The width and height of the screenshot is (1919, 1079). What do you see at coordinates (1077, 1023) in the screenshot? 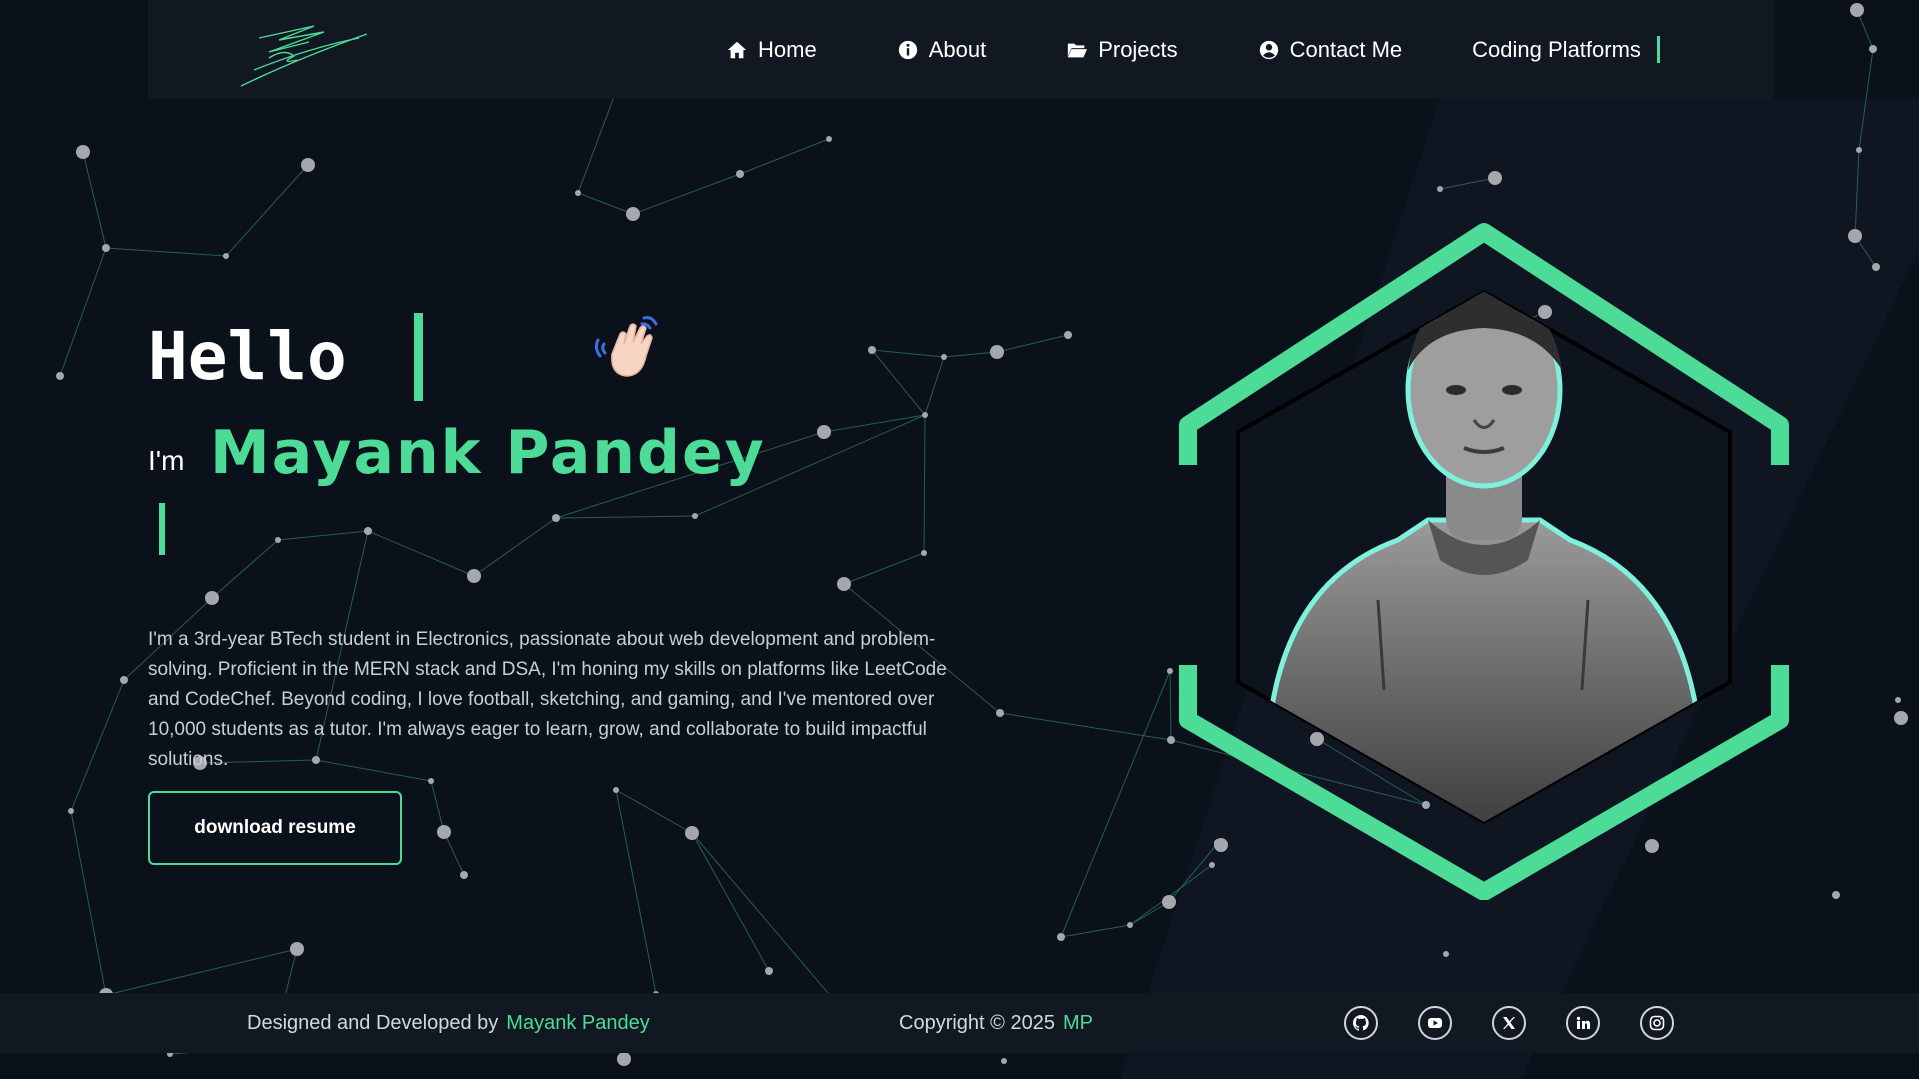
I see `copyright-initials: MP` at bounding box center [1077, 1023].